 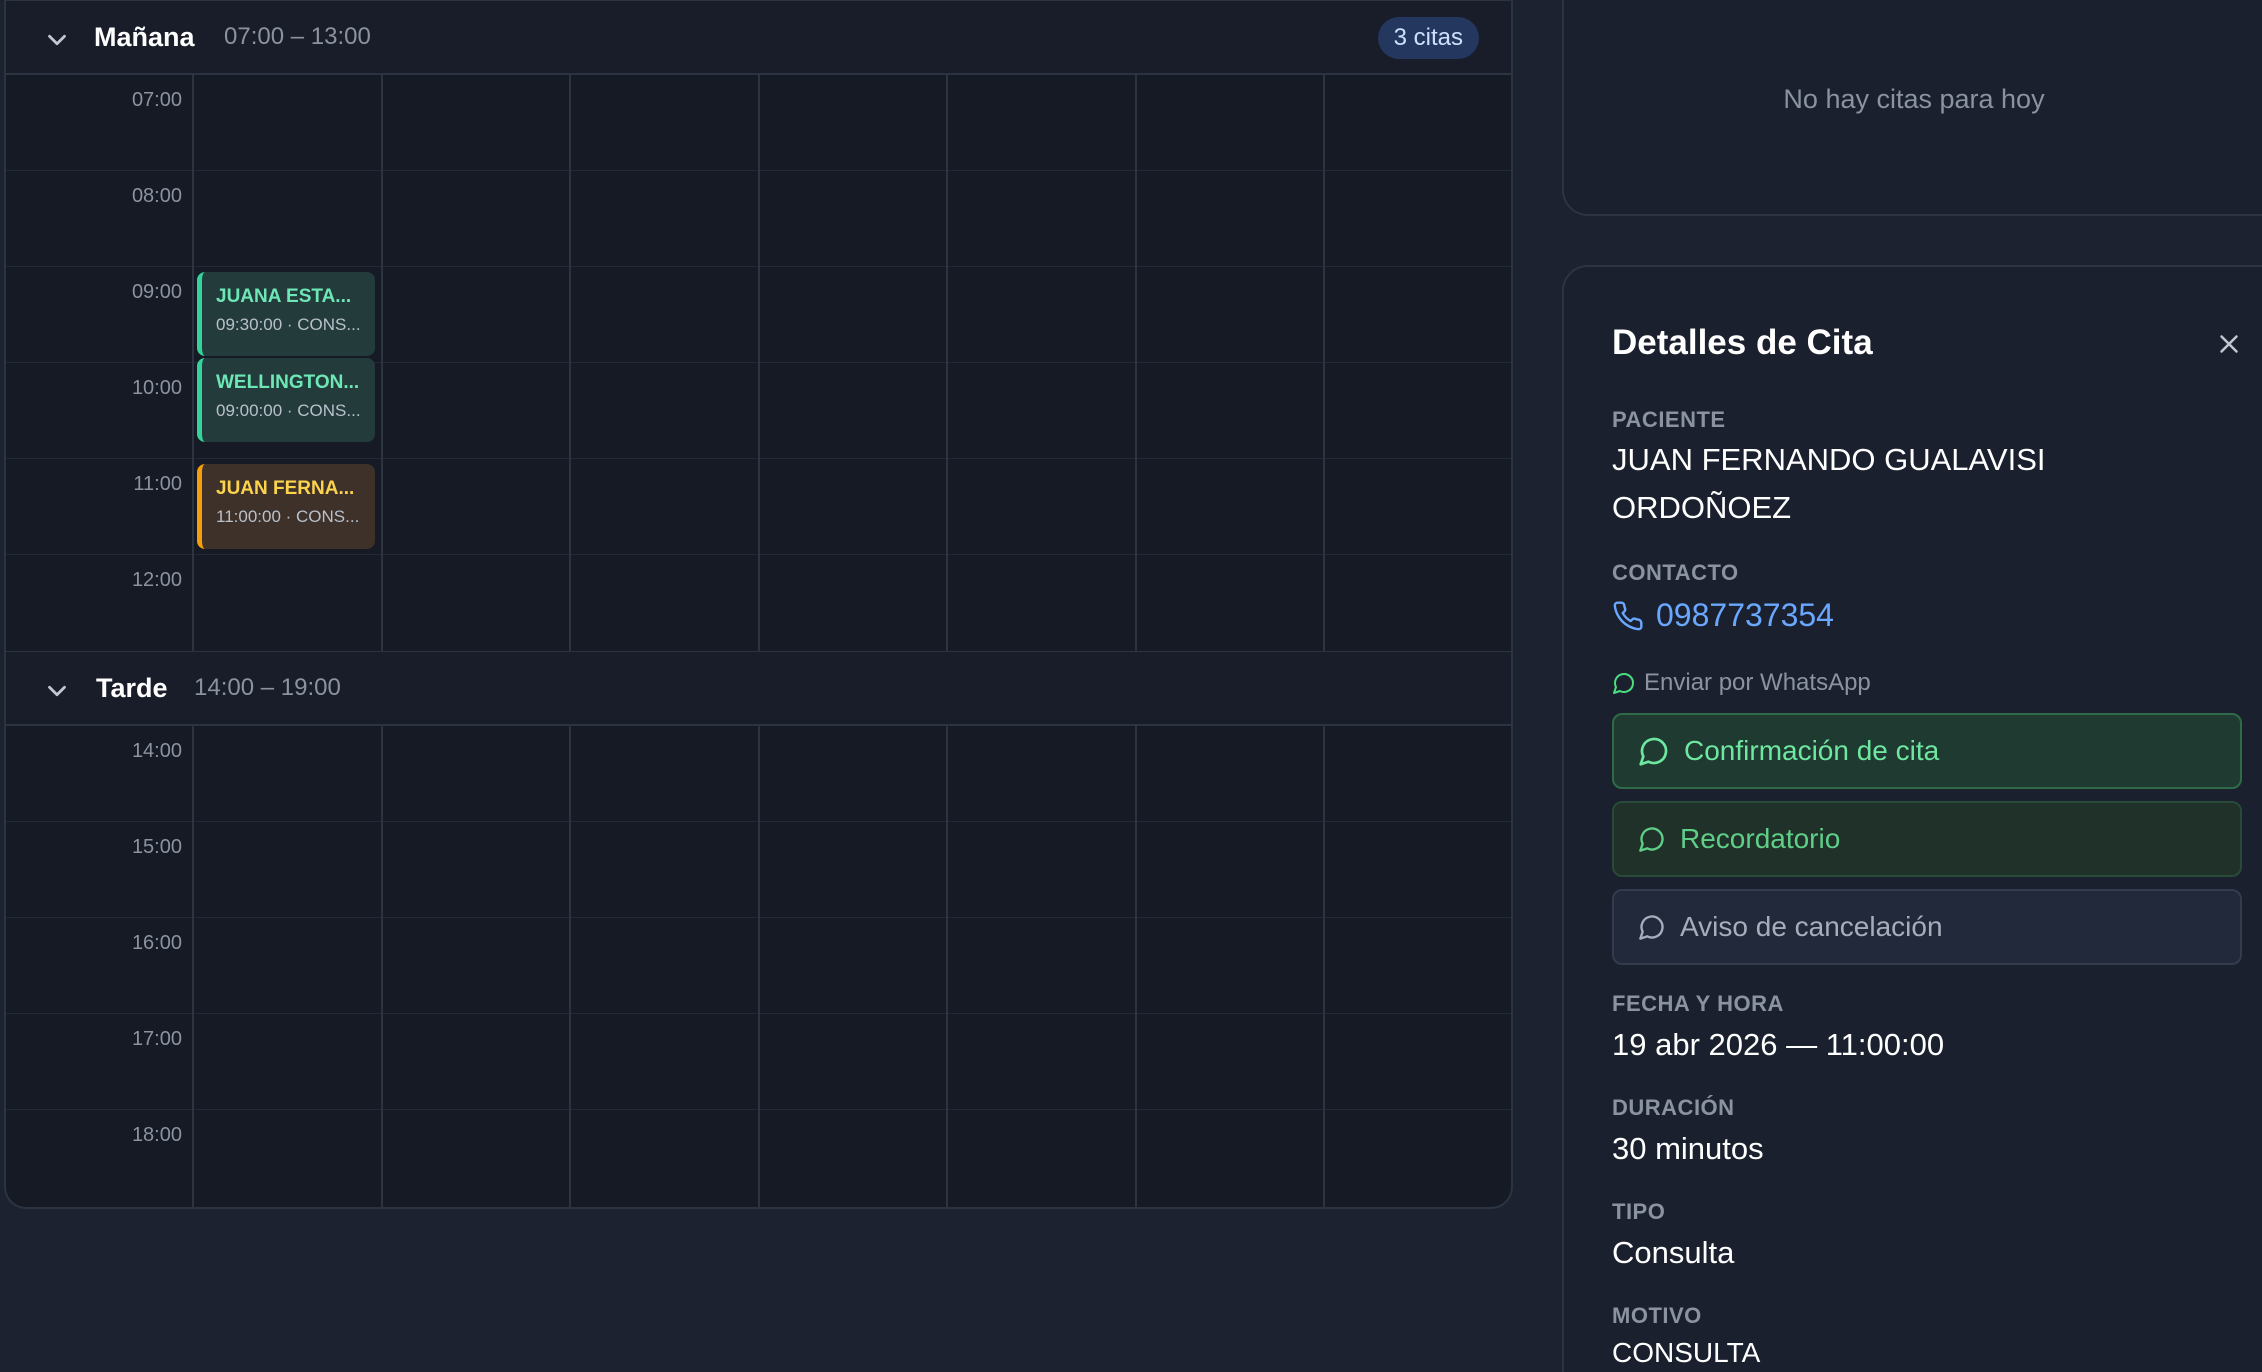 I want to click on details-title: Detalles de Cita, so click(x=1742, y=342).